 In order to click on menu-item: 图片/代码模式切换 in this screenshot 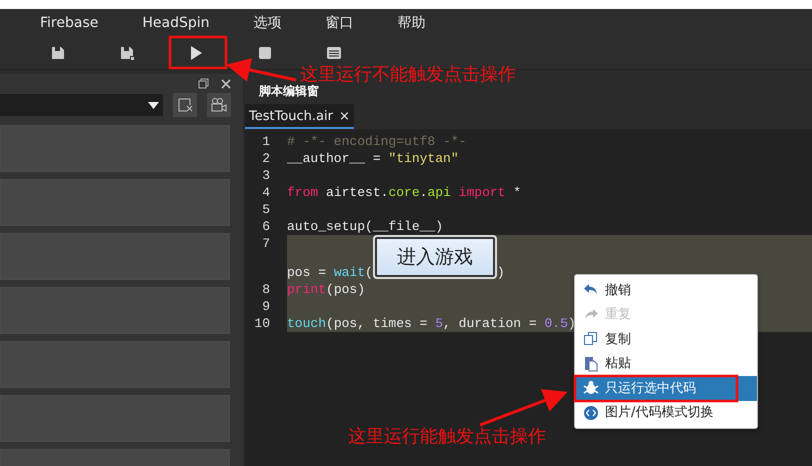, I will do `click(666, 412)`.